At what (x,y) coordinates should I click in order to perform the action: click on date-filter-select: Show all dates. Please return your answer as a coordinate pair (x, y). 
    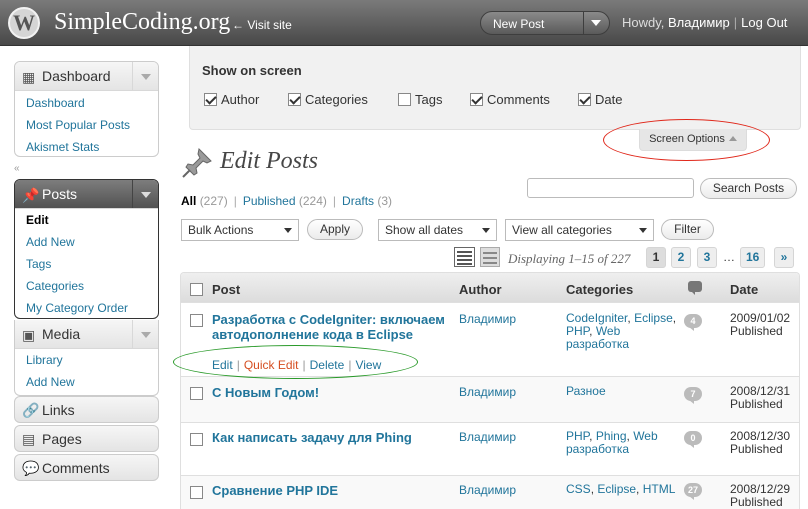
    Looking at the image, I should click on (437, 230).